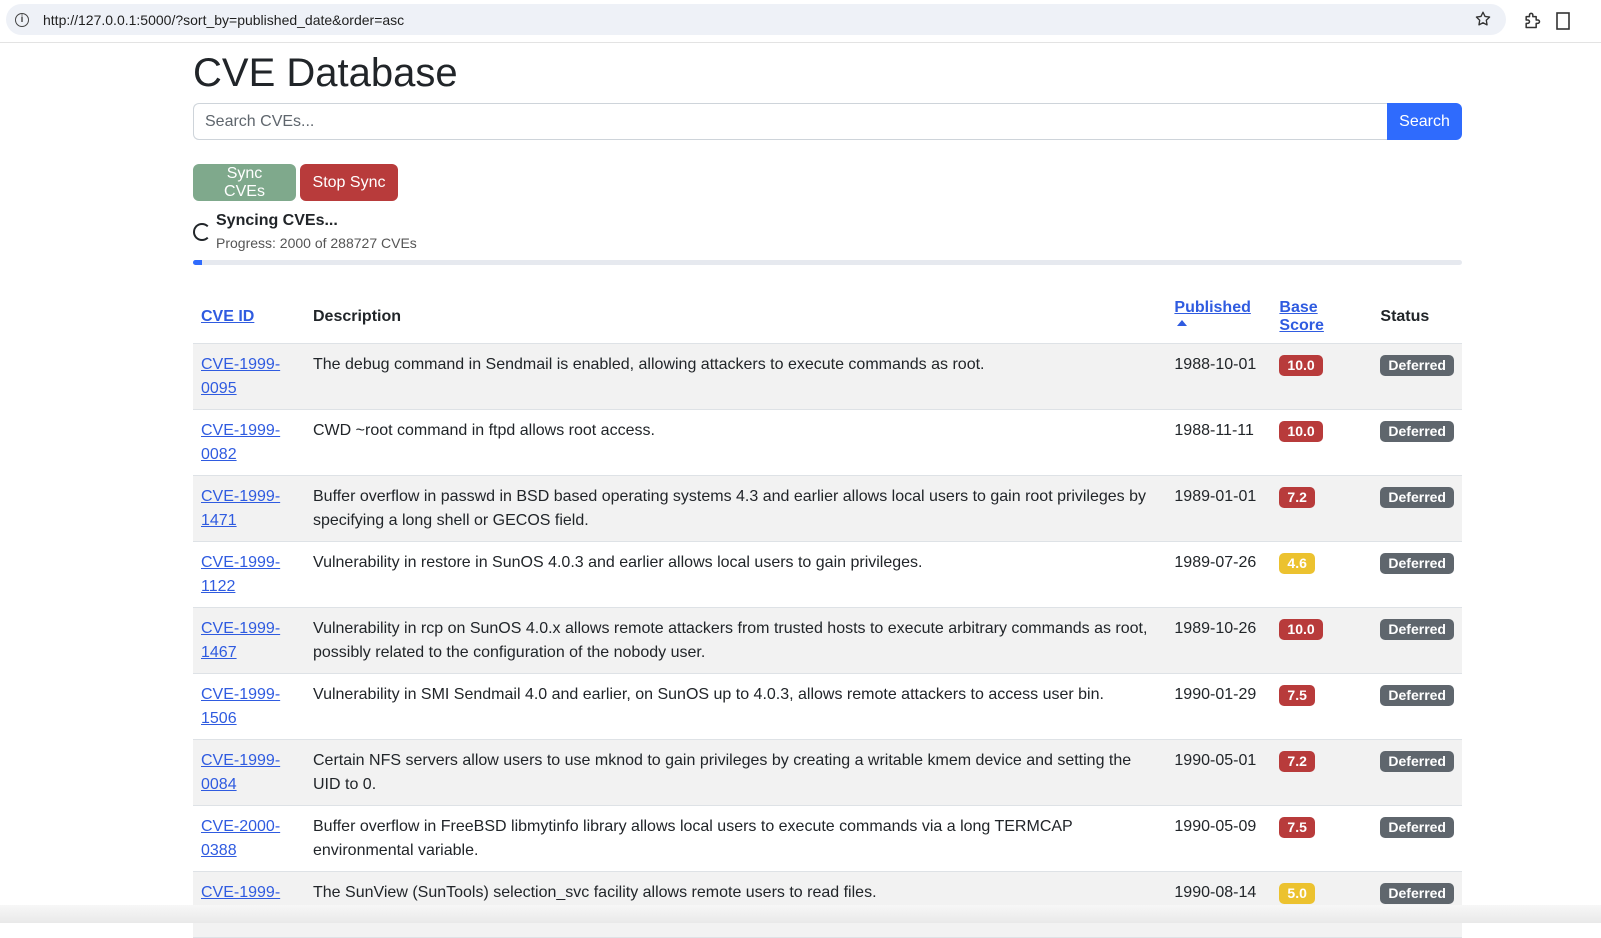 This screenshot has height=938, width=1601. I want to click on sort-asc-icon, so click(1182, 323).